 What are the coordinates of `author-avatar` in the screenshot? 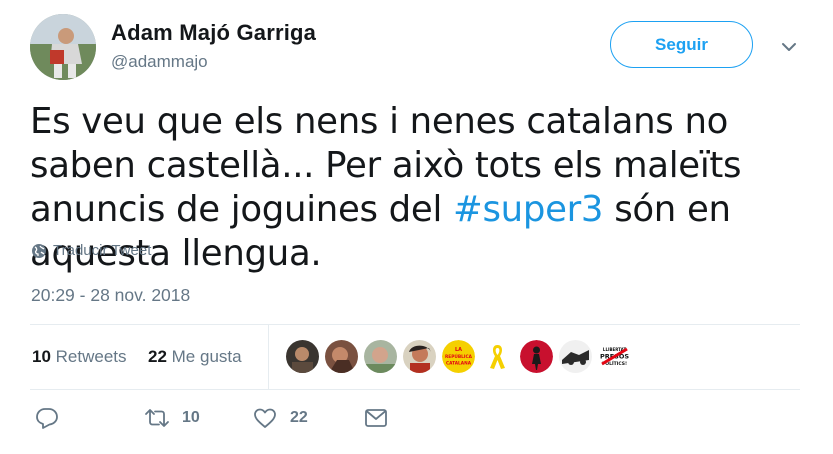 It's located at (63, 47).